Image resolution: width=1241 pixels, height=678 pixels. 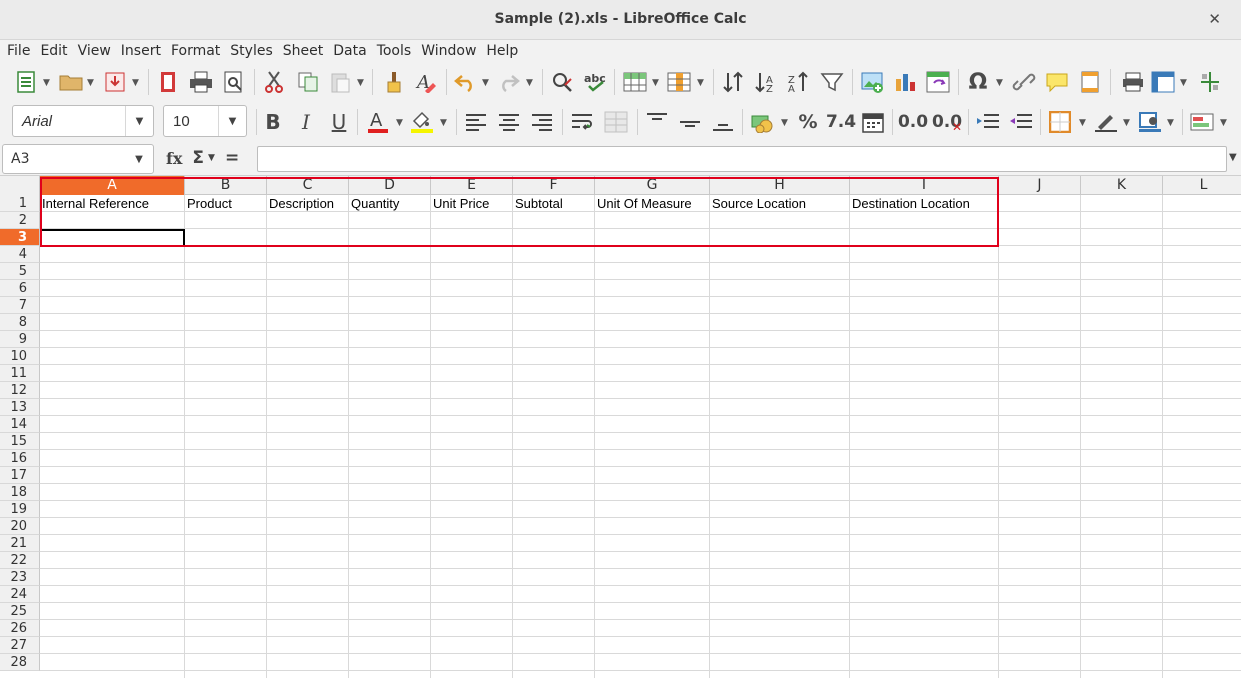 I want to click on row-header-2: 2, so click(x=20, y=220).